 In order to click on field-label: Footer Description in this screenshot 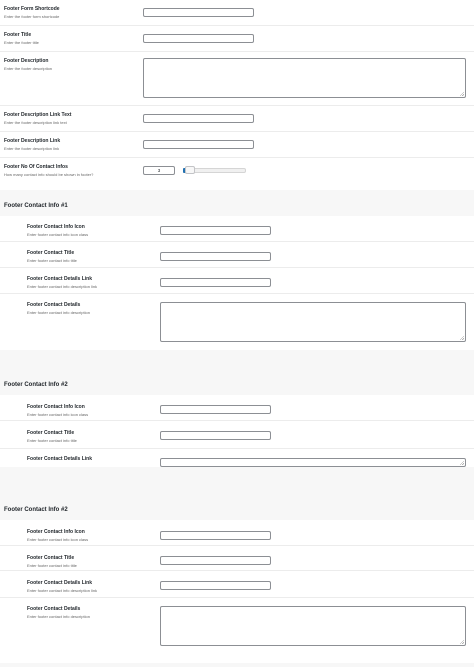, I will do `click(26, 61)`.